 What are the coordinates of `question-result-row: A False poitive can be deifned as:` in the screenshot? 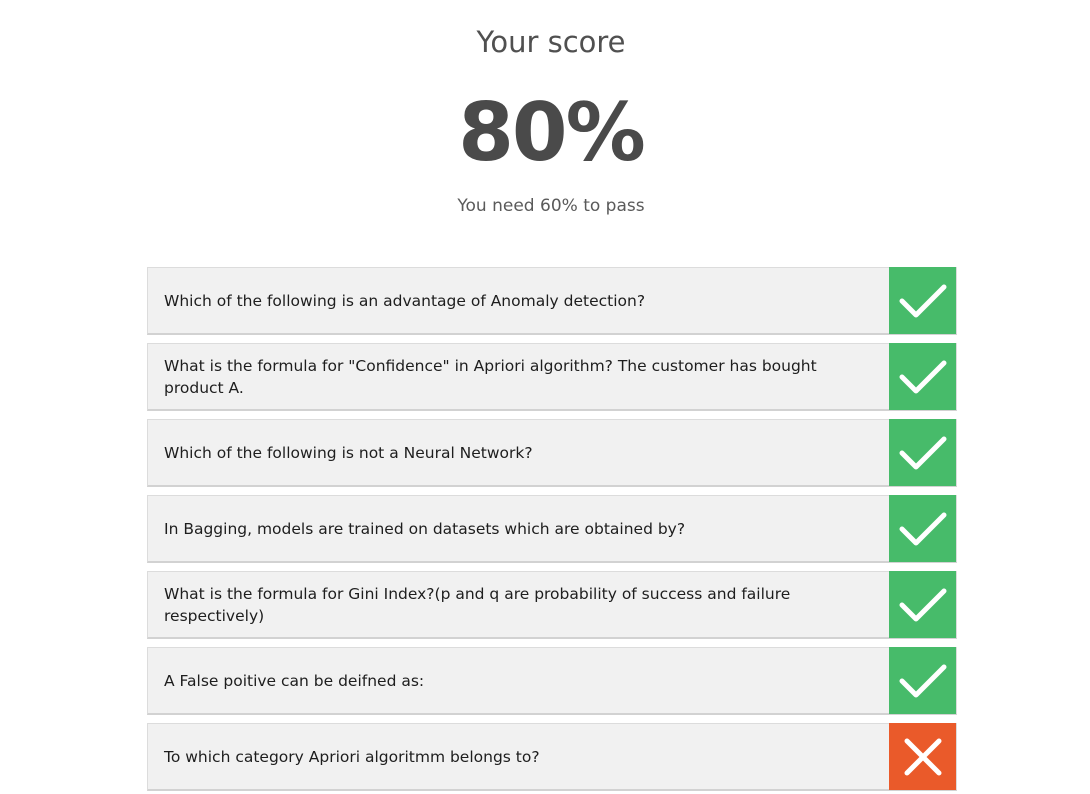 It's located at (552, 681).